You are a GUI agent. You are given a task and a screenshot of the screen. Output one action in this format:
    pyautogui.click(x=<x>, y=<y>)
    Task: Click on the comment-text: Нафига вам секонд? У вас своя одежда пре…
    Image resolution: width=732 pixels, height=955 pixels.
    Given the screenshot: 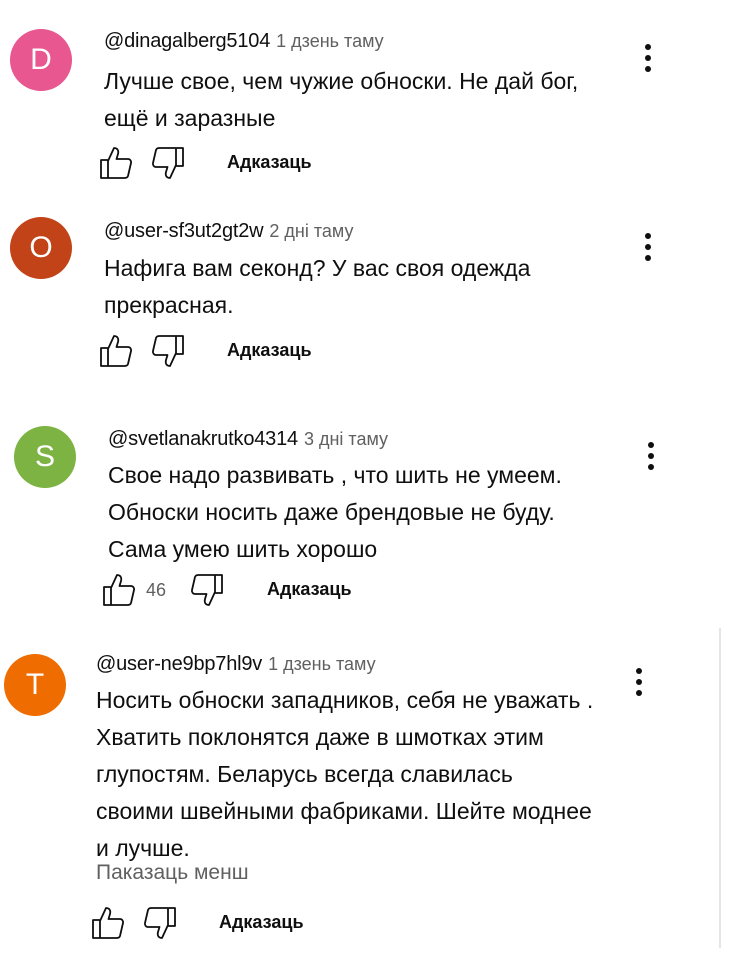 What is the action you would take?
    pyautogui.click(x=317, y=287)
    